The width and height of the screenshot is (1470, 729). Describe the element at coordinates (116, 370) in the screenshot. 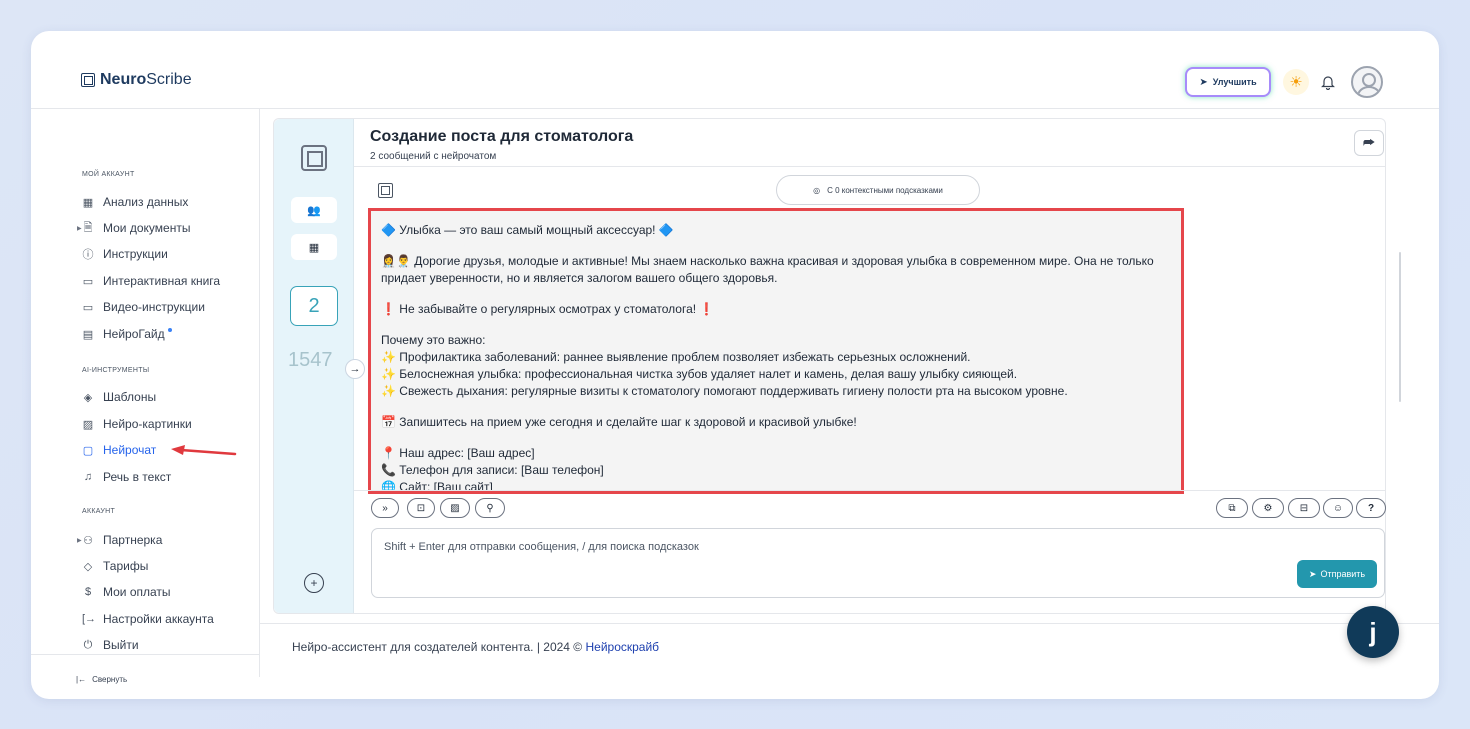

I see `section-title-ai-tools: AI-ИНСТРУМЕНТЫ` at that location.